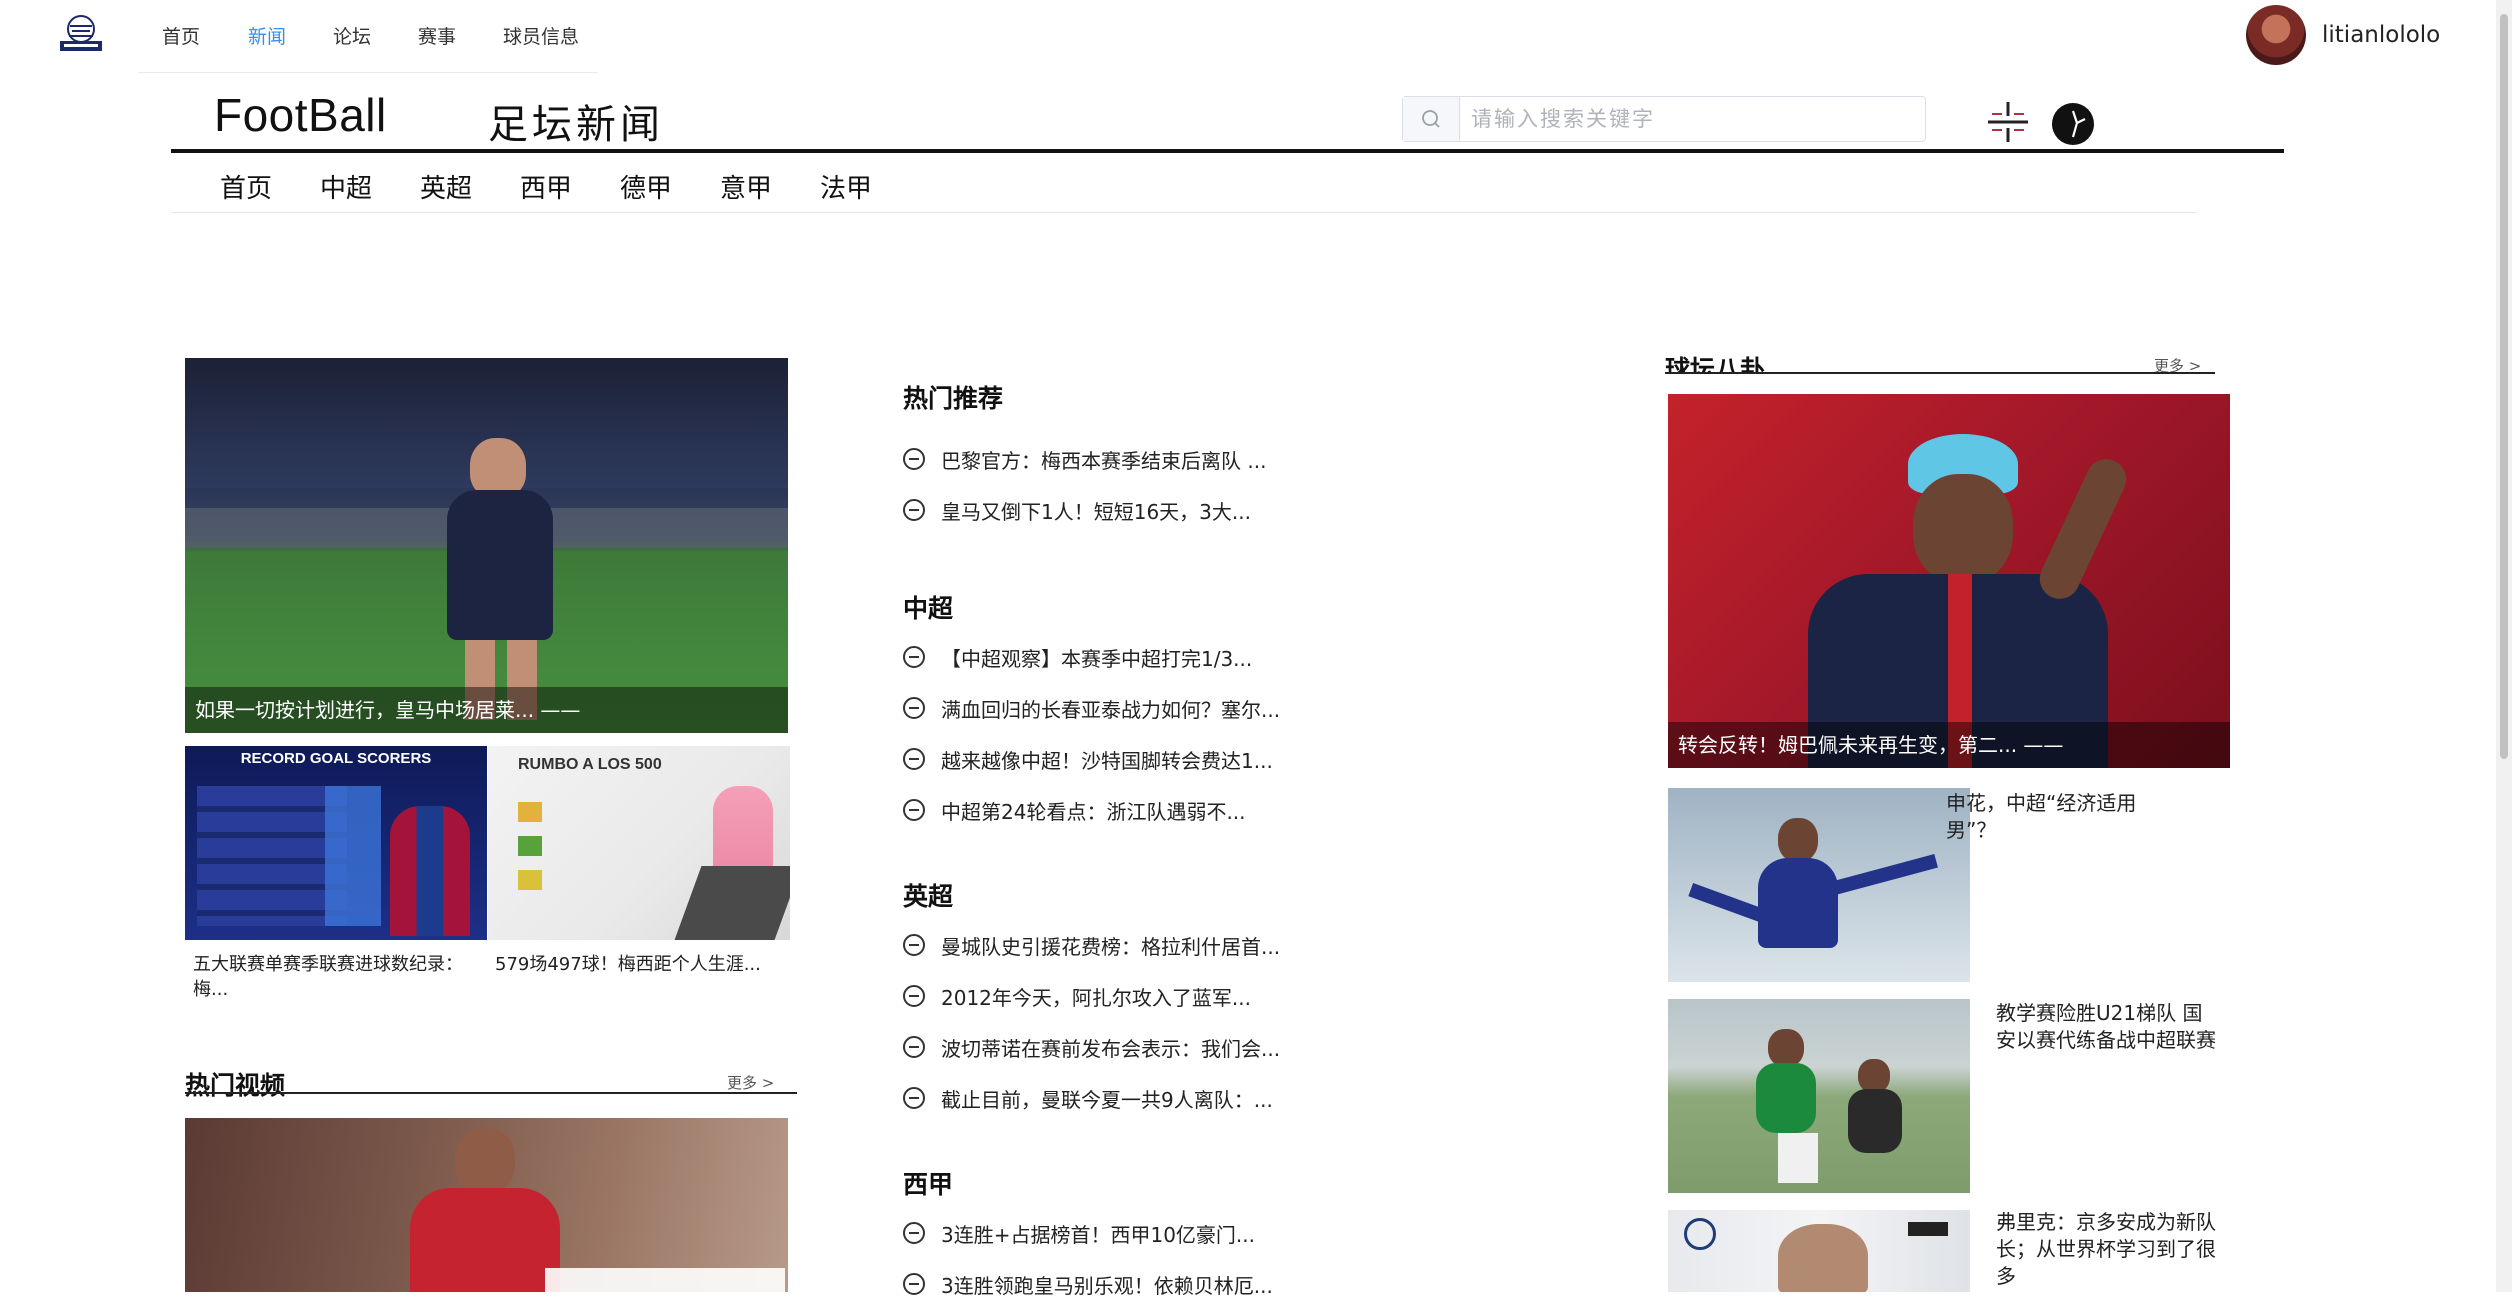 Image resolution: width=2512 pixels, height=1299 pixels. What do you see at coordinates (235, 1085) in the screenshot?
I see `hot-videos-title: 热门视频` at bounding box center [235, 1085].